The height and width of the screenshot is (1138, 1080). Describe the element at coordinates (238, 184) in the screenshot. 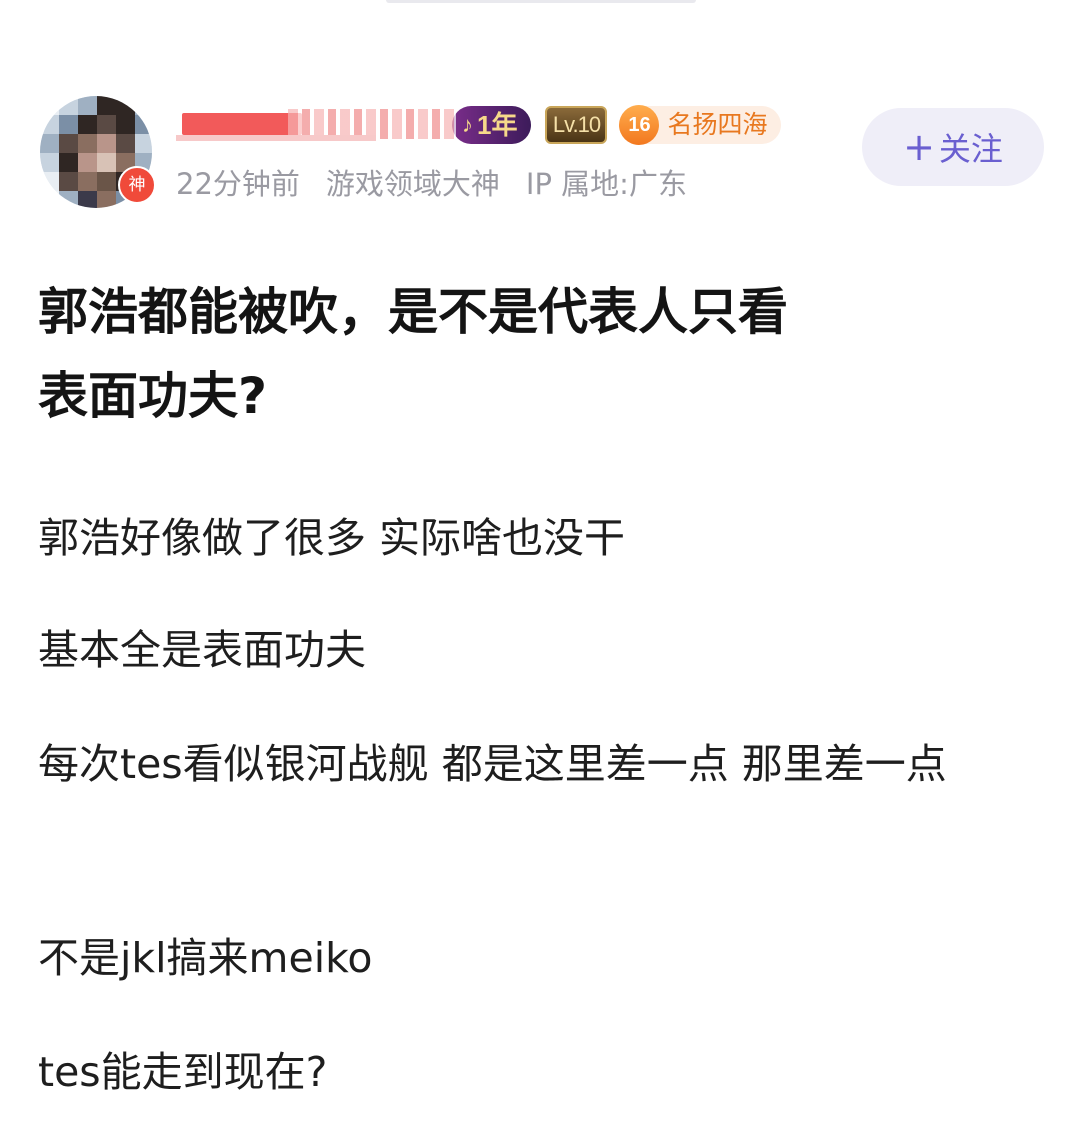

I see `post-time: 22分钟前` at that location.